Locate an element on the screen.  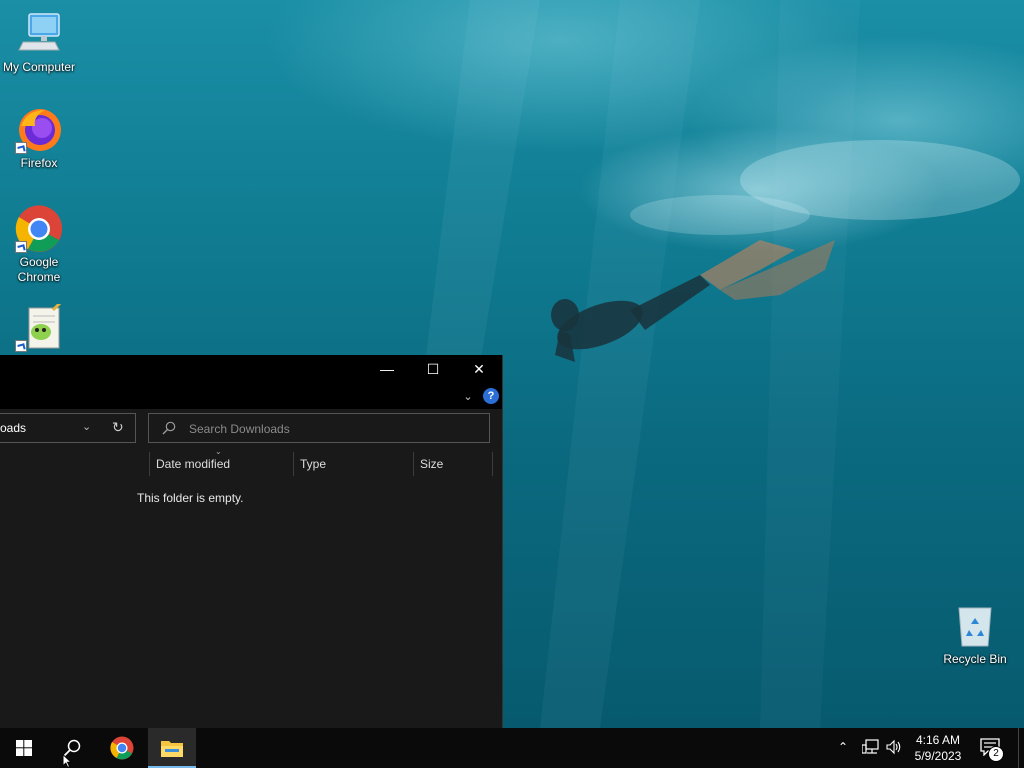
ribbon-bar: ⌄ ? is located at coordinates (251, 396).